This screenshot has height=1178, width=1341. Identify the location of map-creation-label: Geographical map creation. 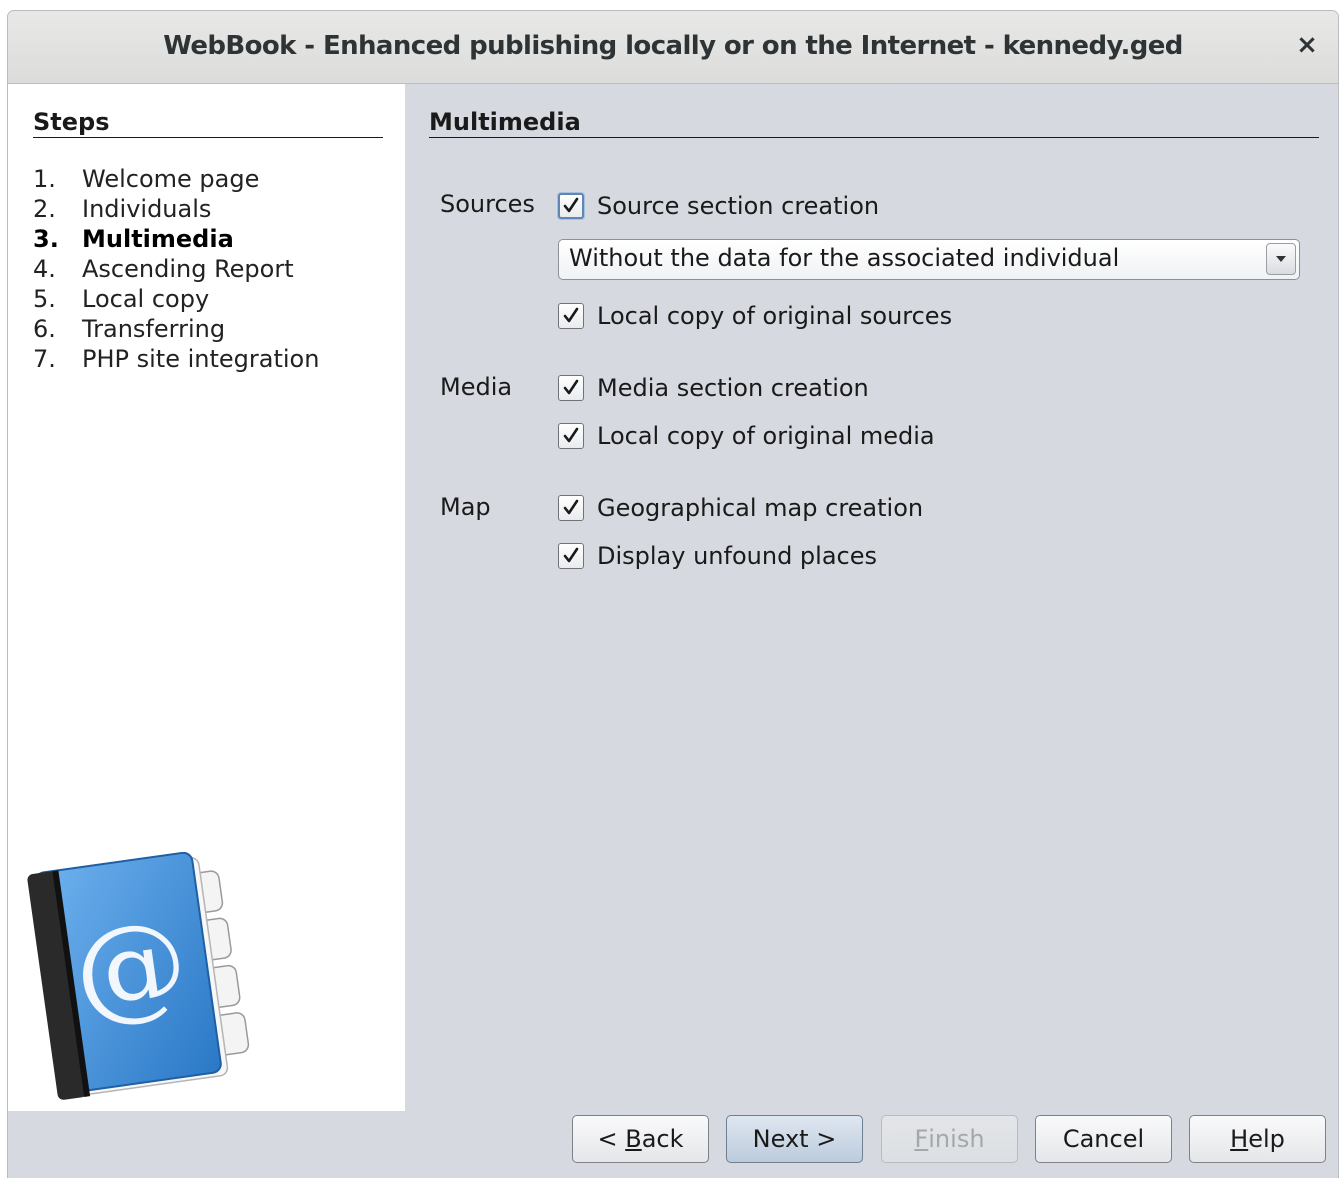
(760, 508).